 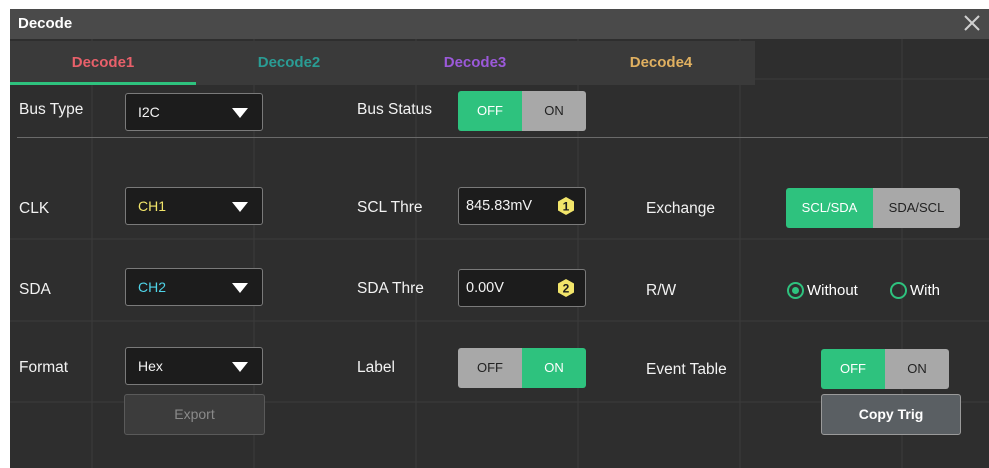 What do you see at coordinates (490, 111) in the screenshot?
I see `bus-status-off-option: OFF` at bounding box center [490, 111].